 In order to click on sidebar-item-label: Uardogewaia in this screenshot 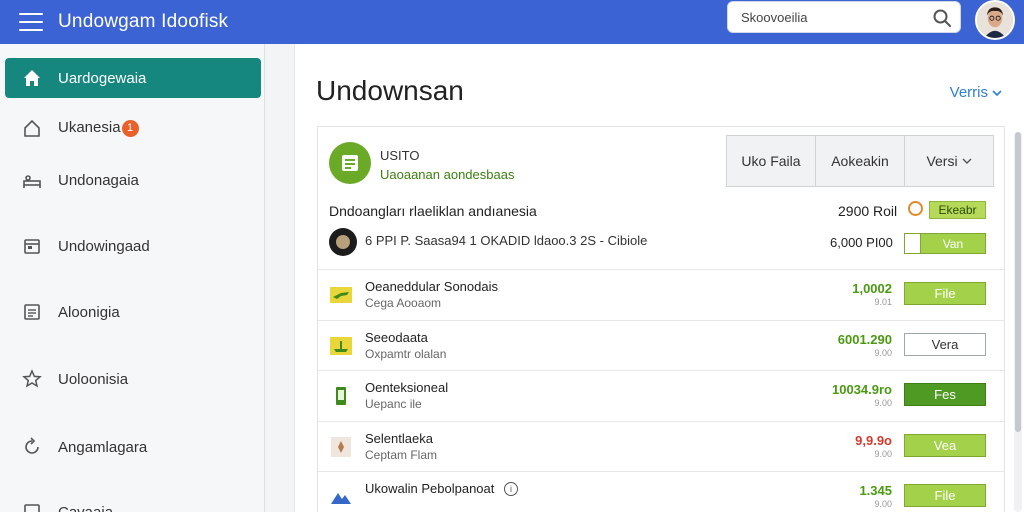, I will do `click(102, 78)`.